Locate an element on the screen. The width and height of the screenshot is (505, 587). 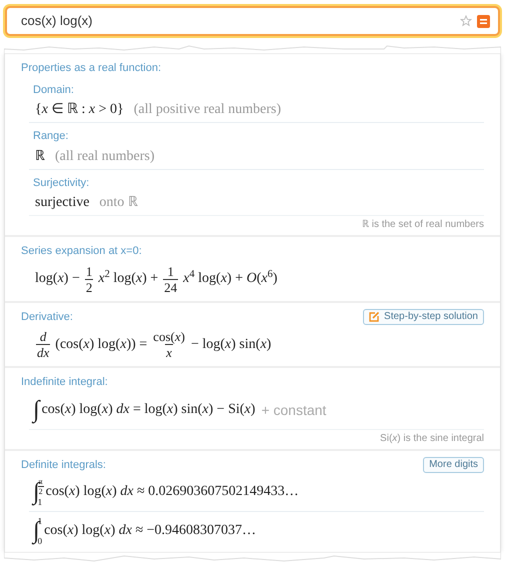
edit-icon is located at coordinates (374, 316).